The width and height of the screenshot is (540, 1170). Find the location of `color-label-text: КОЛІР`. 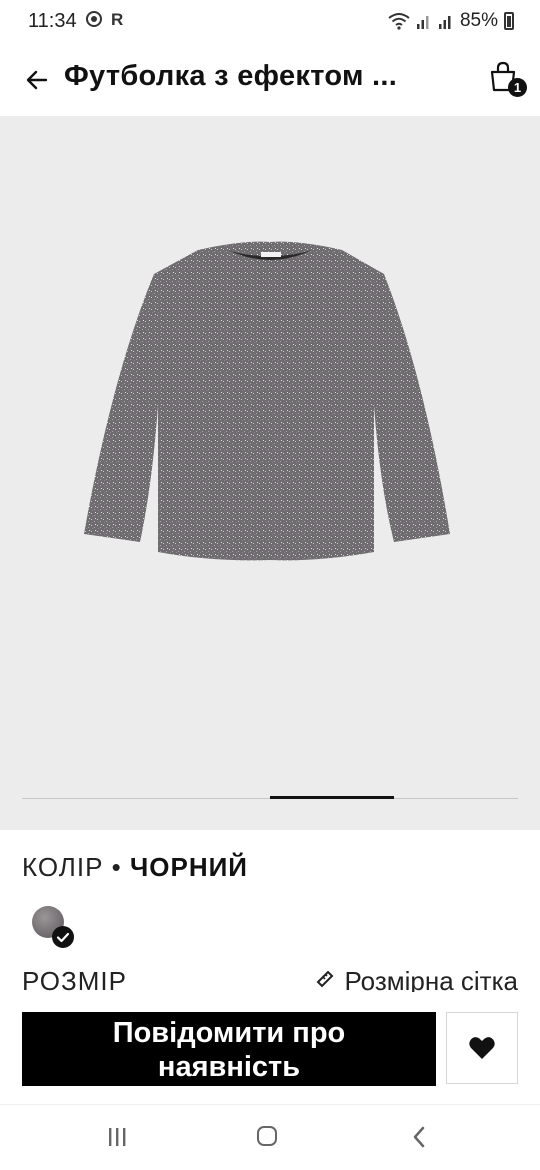

color-label-text: КОЛІР is located at coordinates (63, 867).